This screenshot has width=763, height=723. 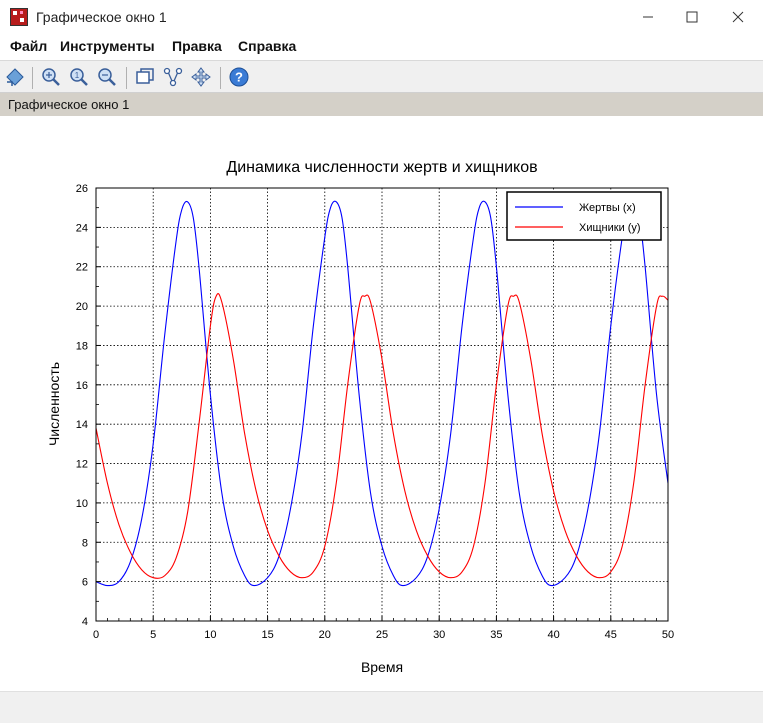 What do you see at coordinates (28, 46) in the screenshot?
I see `menu-file: Файл` at bounding box center [28, 46].